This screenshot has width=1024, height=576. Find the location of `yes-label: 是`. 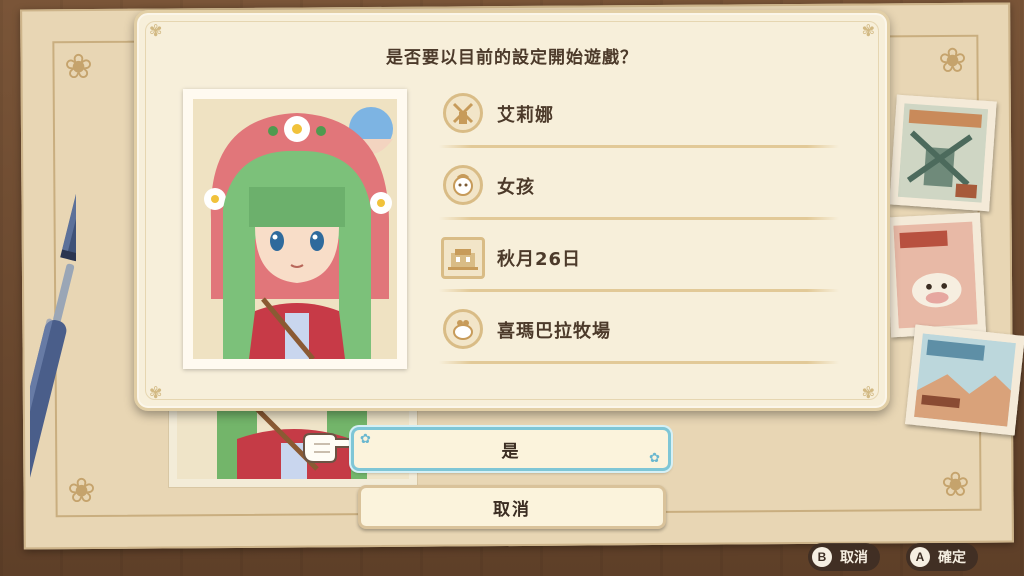

yes-label: 是 is located at coordinates (511, 451).